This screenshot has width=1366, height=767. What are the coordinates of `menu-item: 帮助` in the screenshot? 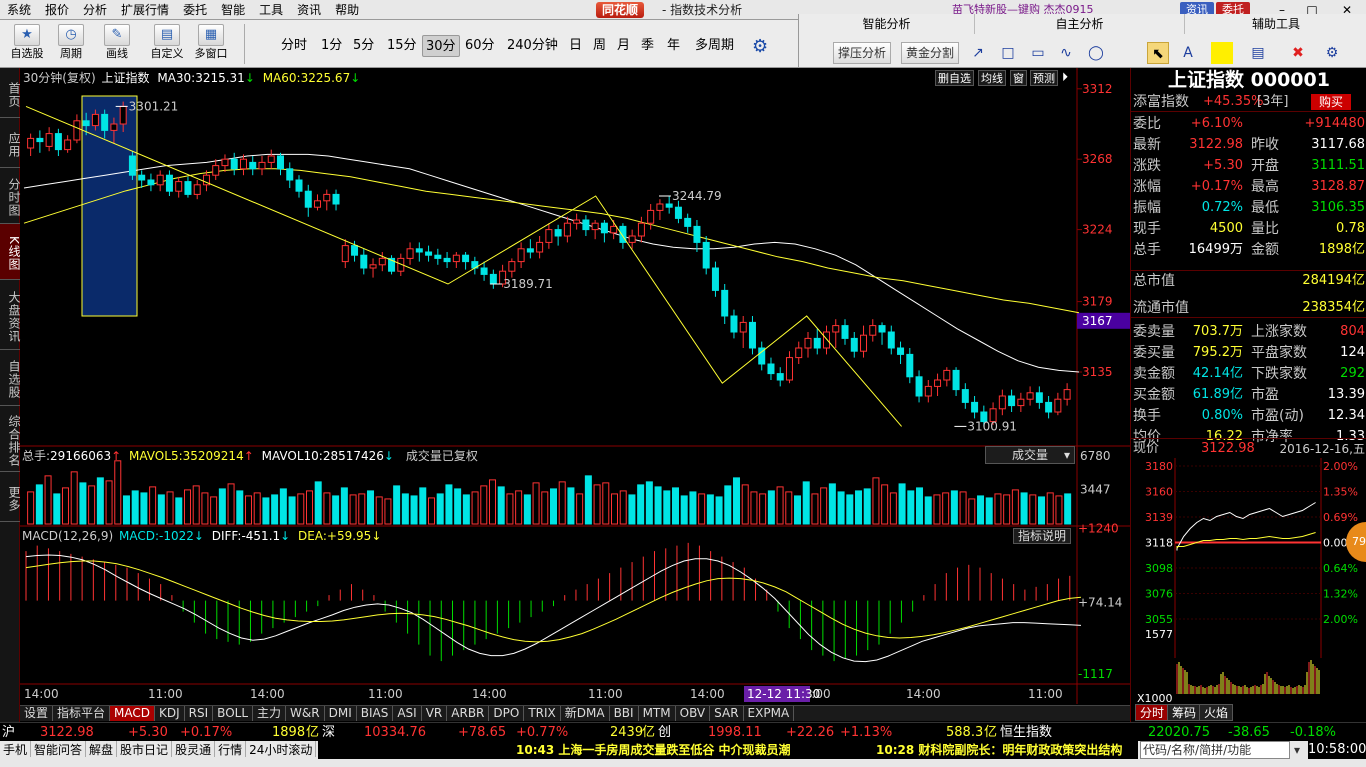 It's located at (347, 10).